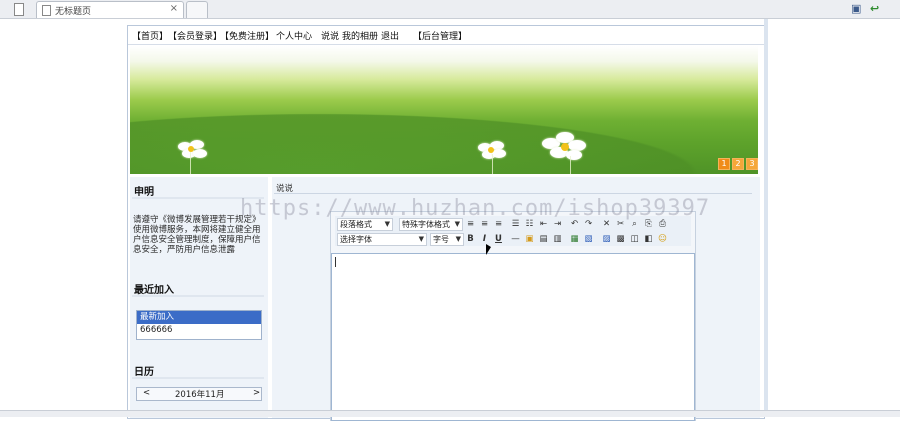  I want to click on banner-page-1: 1, so click(724, 164).